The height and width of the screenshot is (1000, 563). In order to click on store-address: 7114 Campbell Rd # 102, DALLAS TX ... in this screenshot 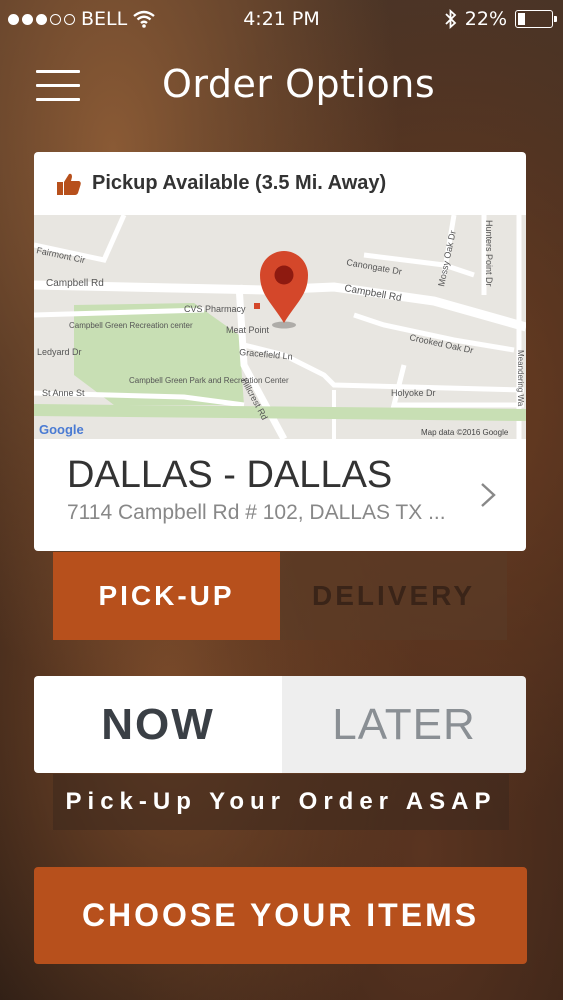, I will do `click(256, 512)`.